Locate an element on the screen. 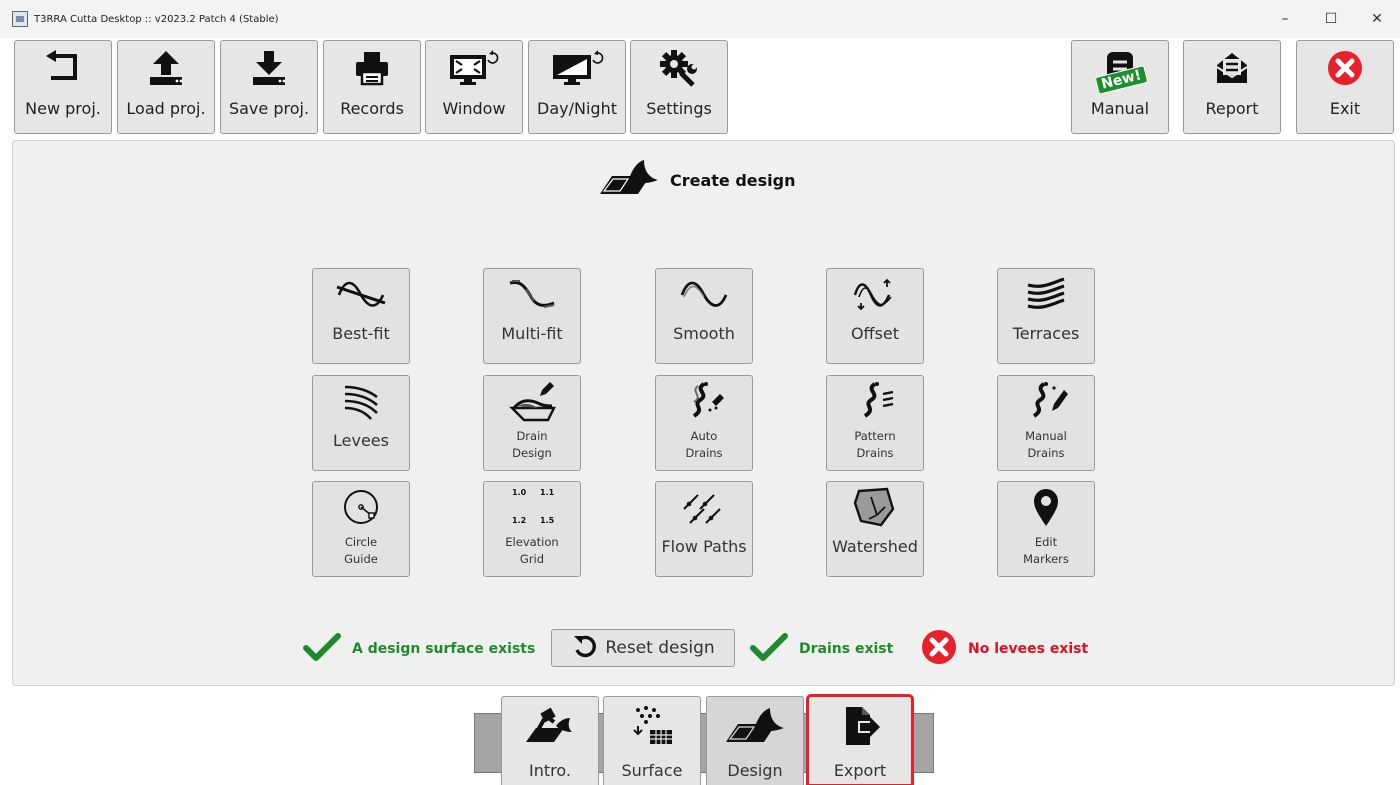  manual-drains-icon is located at coordinates (1046, 401).